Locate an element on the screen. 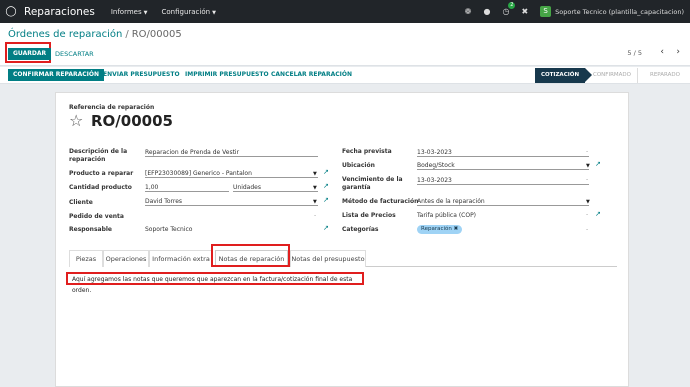 This screenshot has width=690, height=387. menu-configuracion: Configuración ▼ is located at coordinates (188, 12).